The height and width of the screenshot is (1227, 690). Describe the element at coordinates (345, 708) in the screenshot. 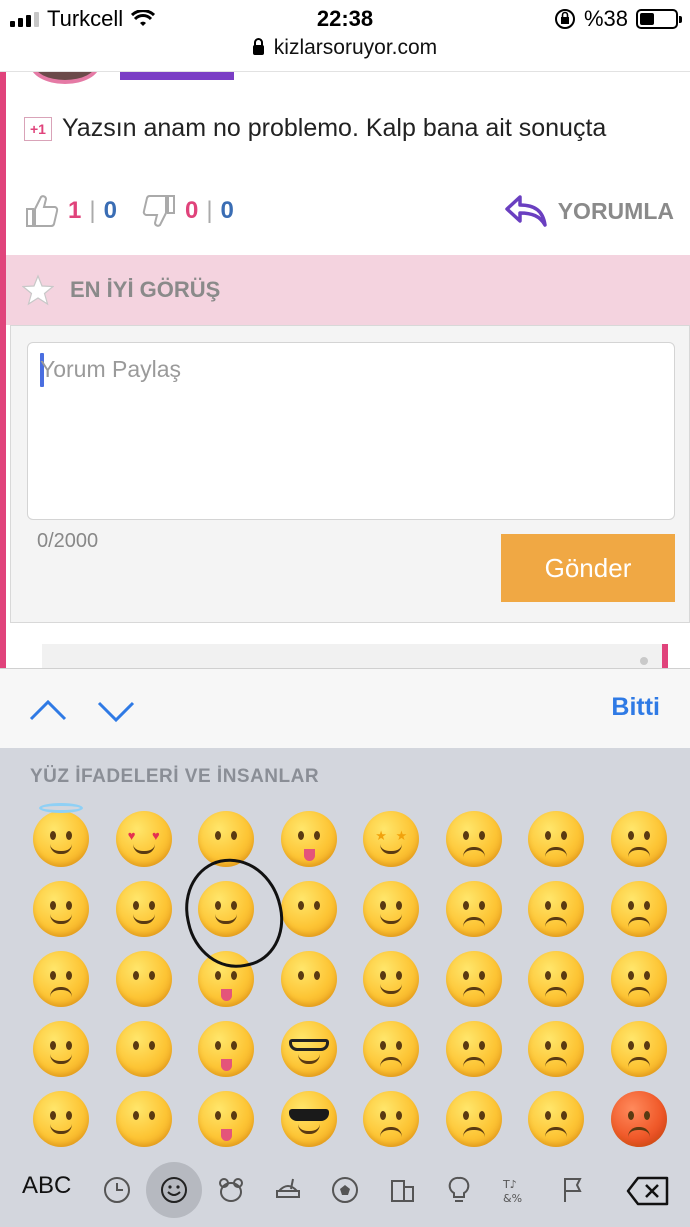

I see `keyboard-accessory-bar: Bitti` at that location.